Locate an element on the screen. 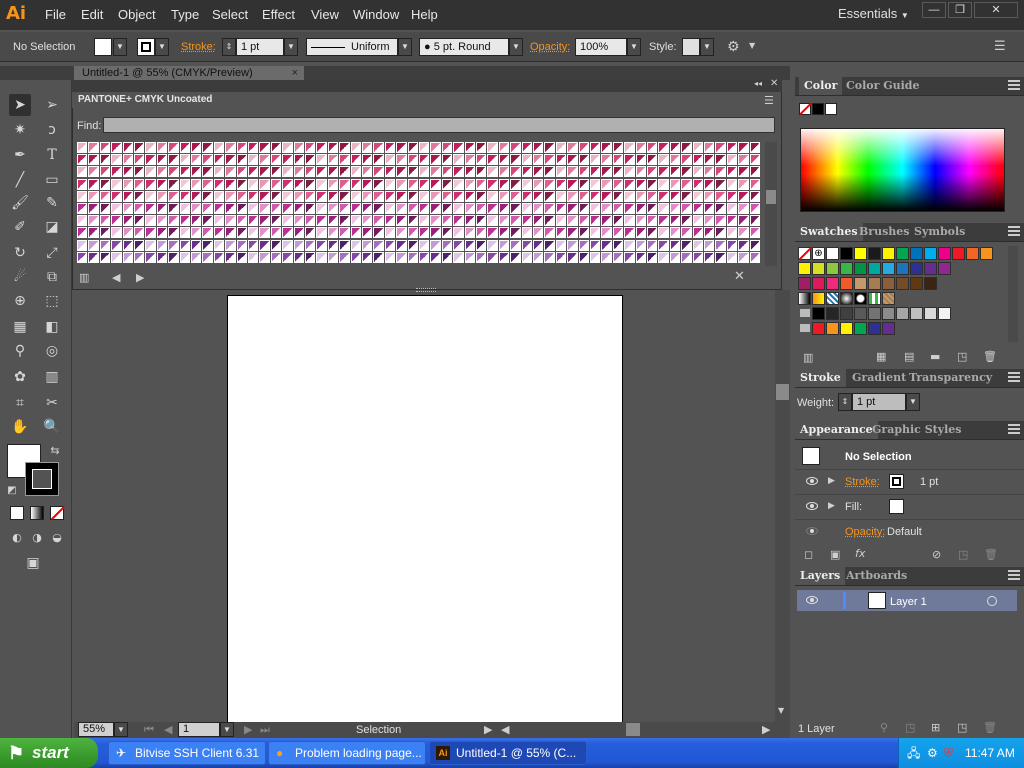  layer-name: Layer 1 is located at coordinates (908, 602).